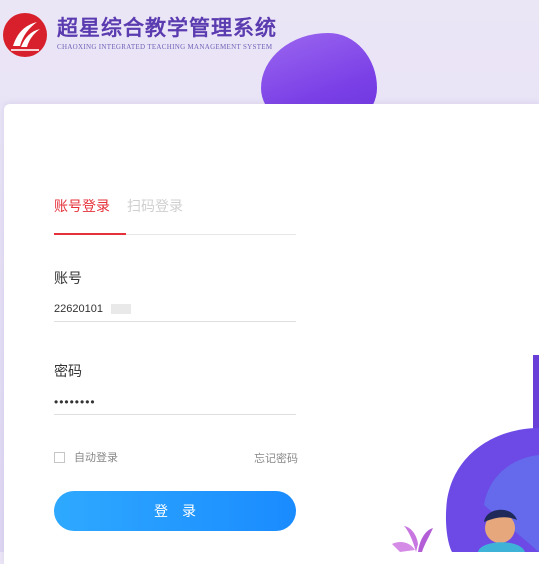 This screenshot has height=564, width=539. Describe the element at coordinates (465, 453) in the screenshot. I see `decorative-illustration` at that location.